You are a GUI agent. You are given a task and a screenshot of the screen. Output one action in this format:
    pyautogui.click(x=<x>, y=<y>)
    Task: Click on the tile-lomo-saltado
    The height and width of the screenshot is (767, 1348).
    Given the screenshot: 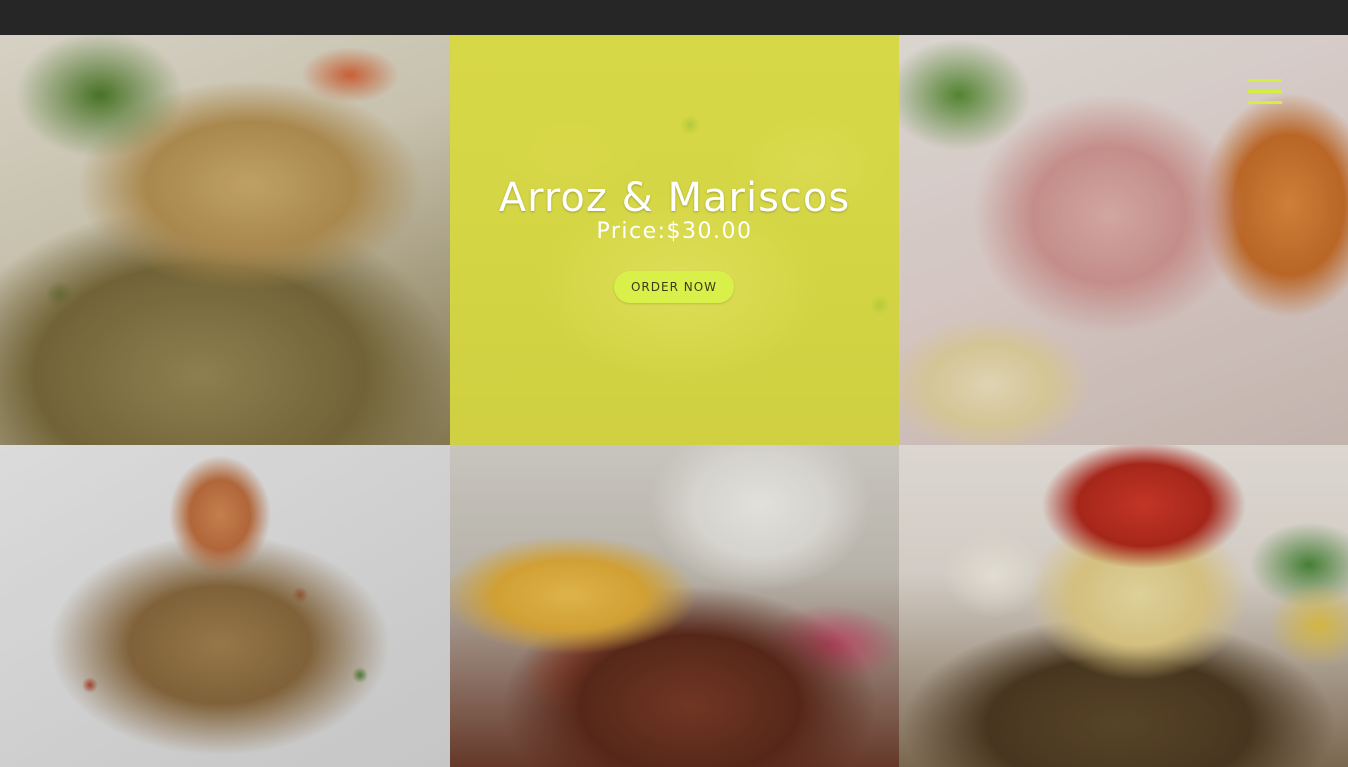 What is the action you would take?
    pyautogui.click(x=674, y=606)
    